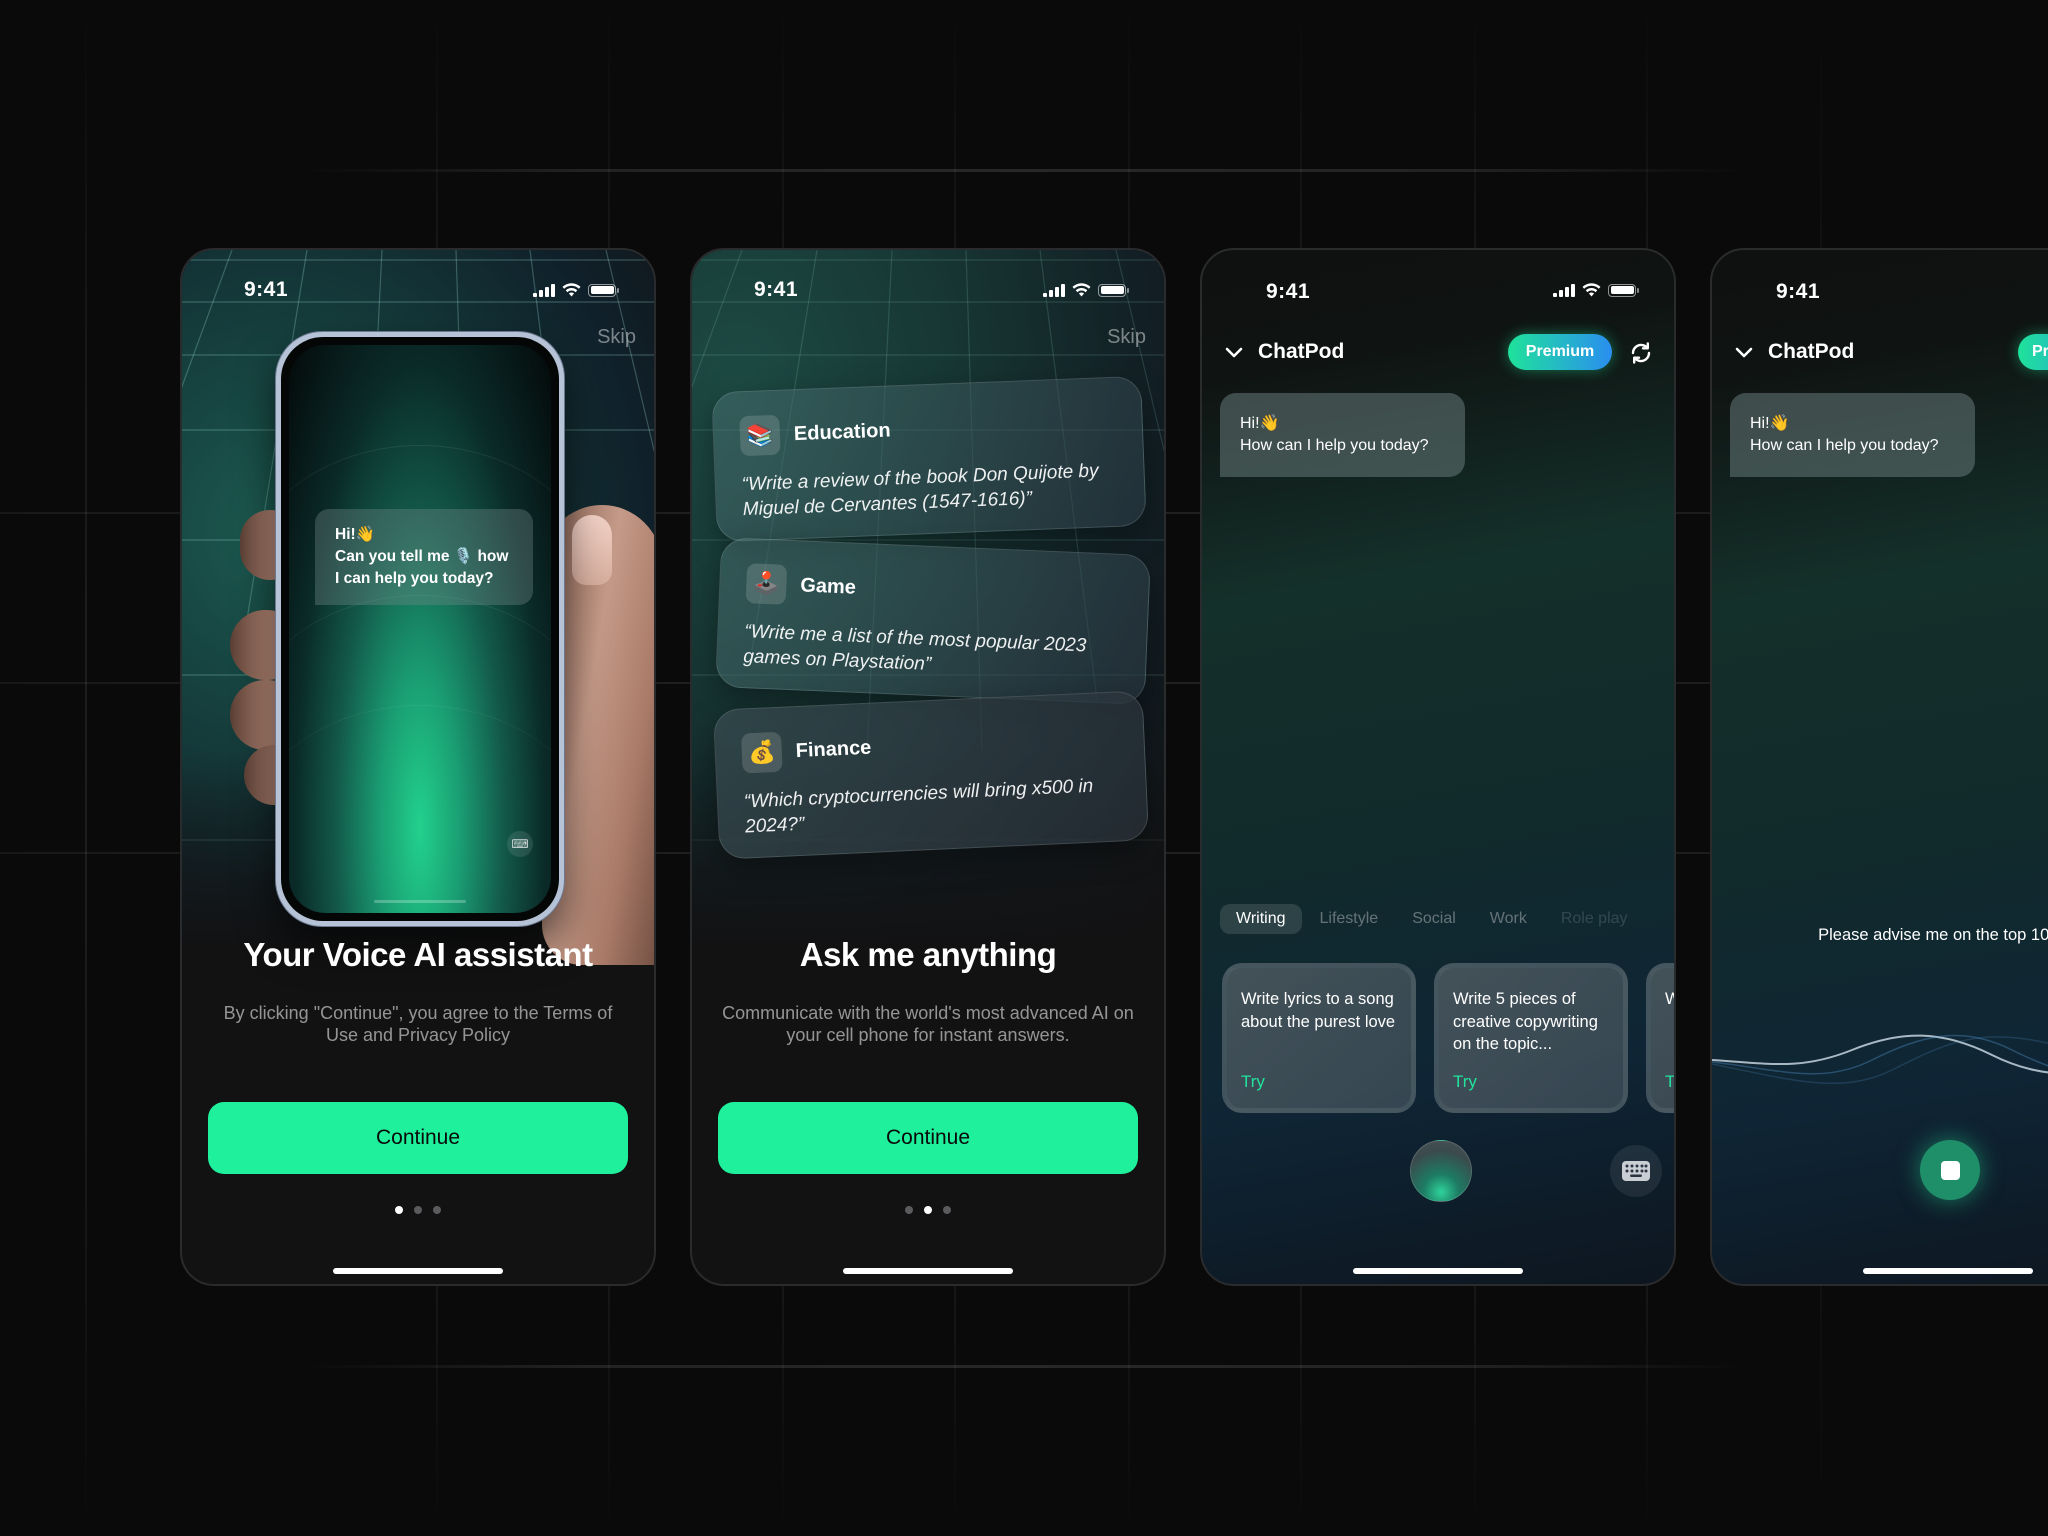 This screenshot has height=1536, width=2048. Describe the element at coordinates (760, 435) in the screenshot. I see `books-icon: 📚` at that location.